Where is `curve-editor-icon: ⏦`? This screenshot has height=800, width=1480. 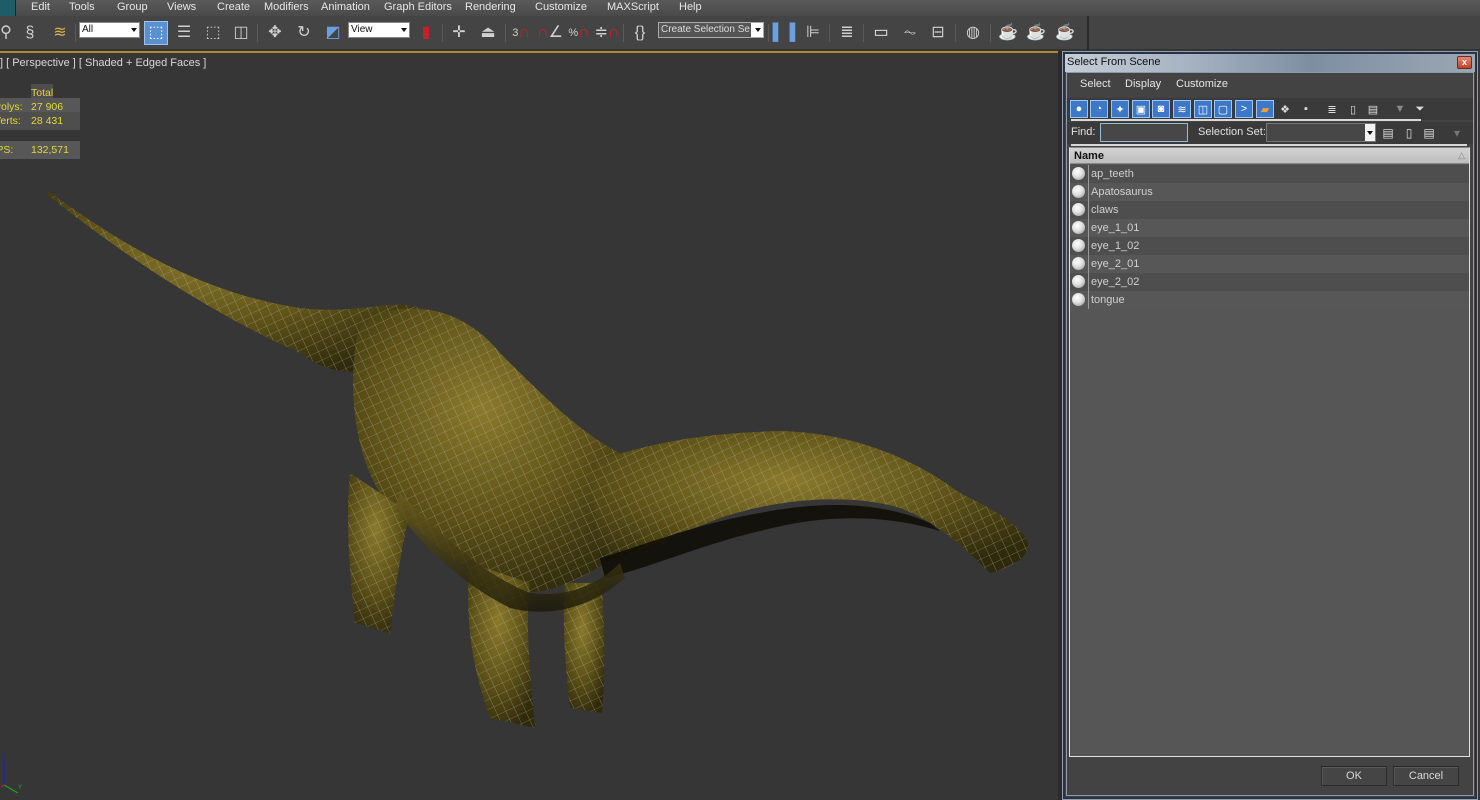
curve-editor-icon: ⏦ is located at coordinates (910, 33).